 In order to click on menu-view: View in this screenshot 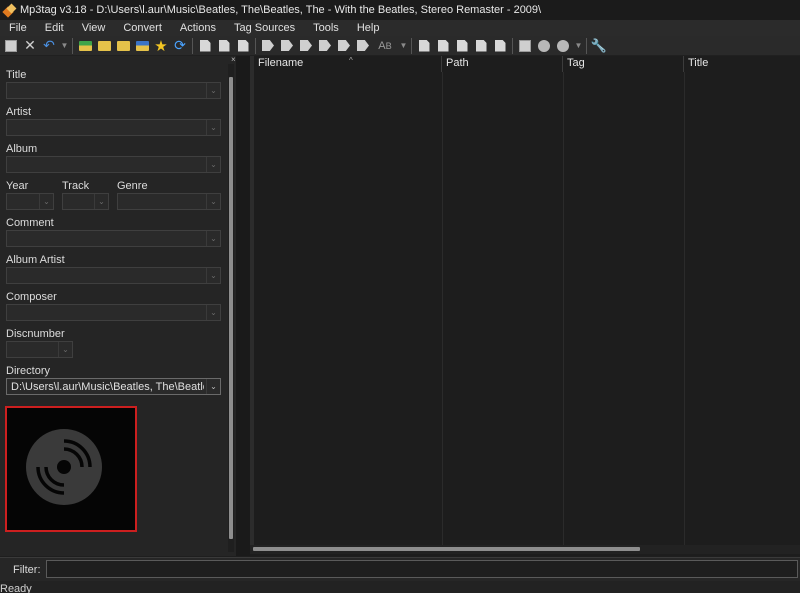, I will do `click(94, 28)`.